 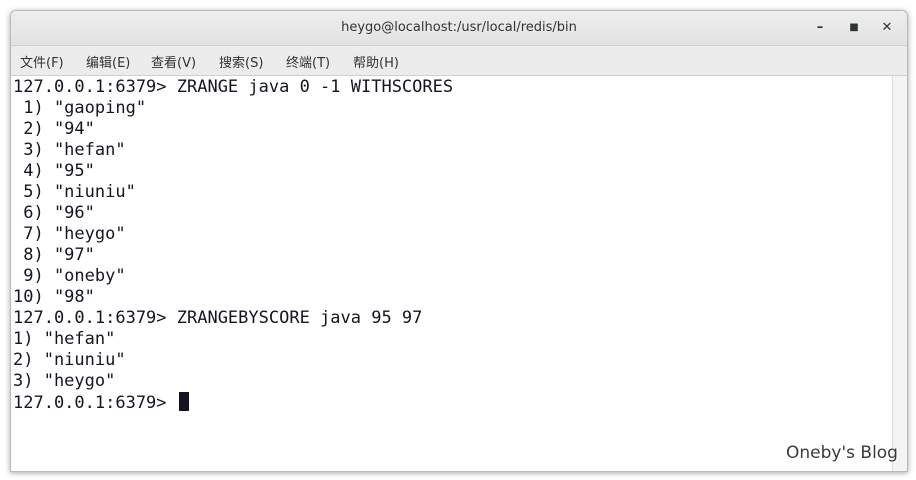 I want to click on menu-terminal: 终端(T), so click(x=308, y=61).